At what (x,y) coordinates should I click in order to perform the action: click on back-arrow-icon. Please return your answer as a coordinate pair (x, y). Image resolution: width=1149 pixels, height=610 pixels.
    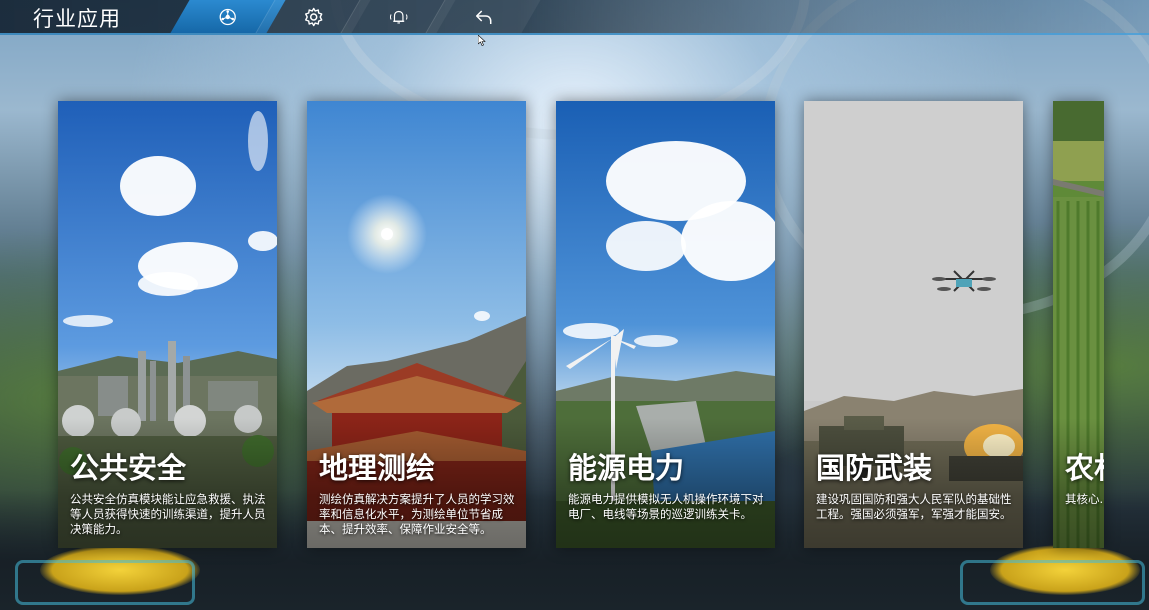
    Looking at the image, I should click on (484, 17).